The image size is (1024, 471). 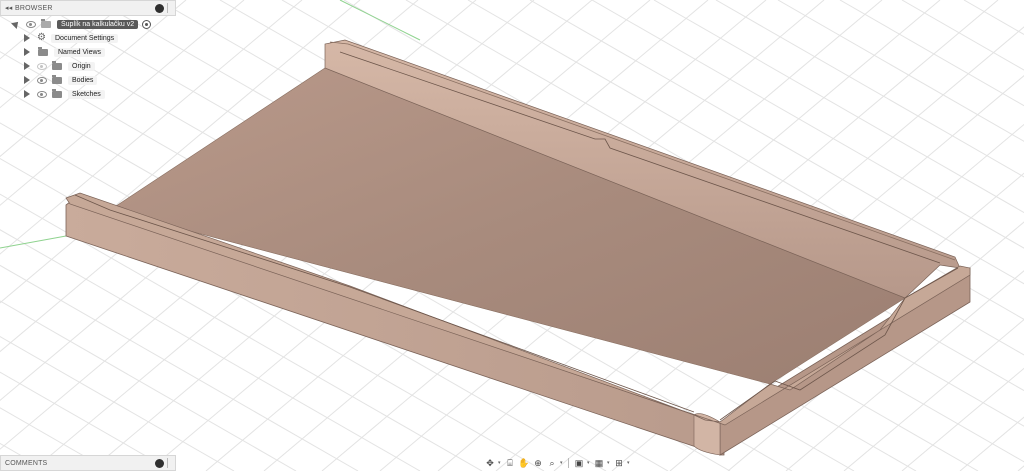 I want to click on display-settings-icon: ▣, so click(x=579, y=463).